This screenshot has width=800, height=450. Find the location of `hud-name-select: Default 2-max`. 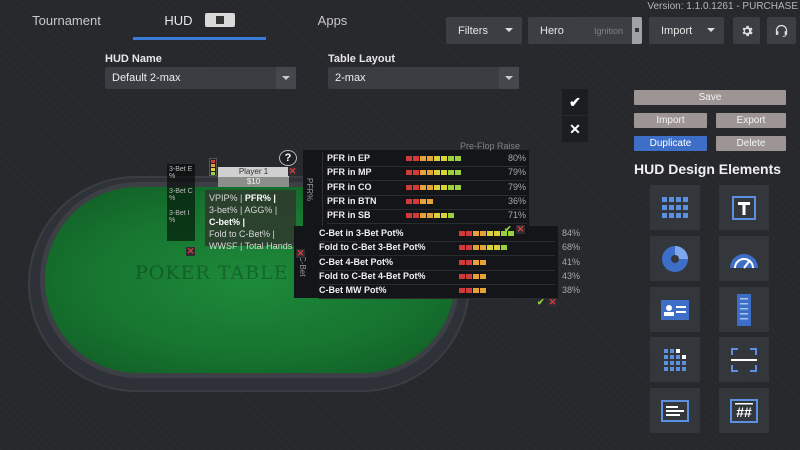

hud-name-select: Default 2-max is located at coordinates (200, 78).